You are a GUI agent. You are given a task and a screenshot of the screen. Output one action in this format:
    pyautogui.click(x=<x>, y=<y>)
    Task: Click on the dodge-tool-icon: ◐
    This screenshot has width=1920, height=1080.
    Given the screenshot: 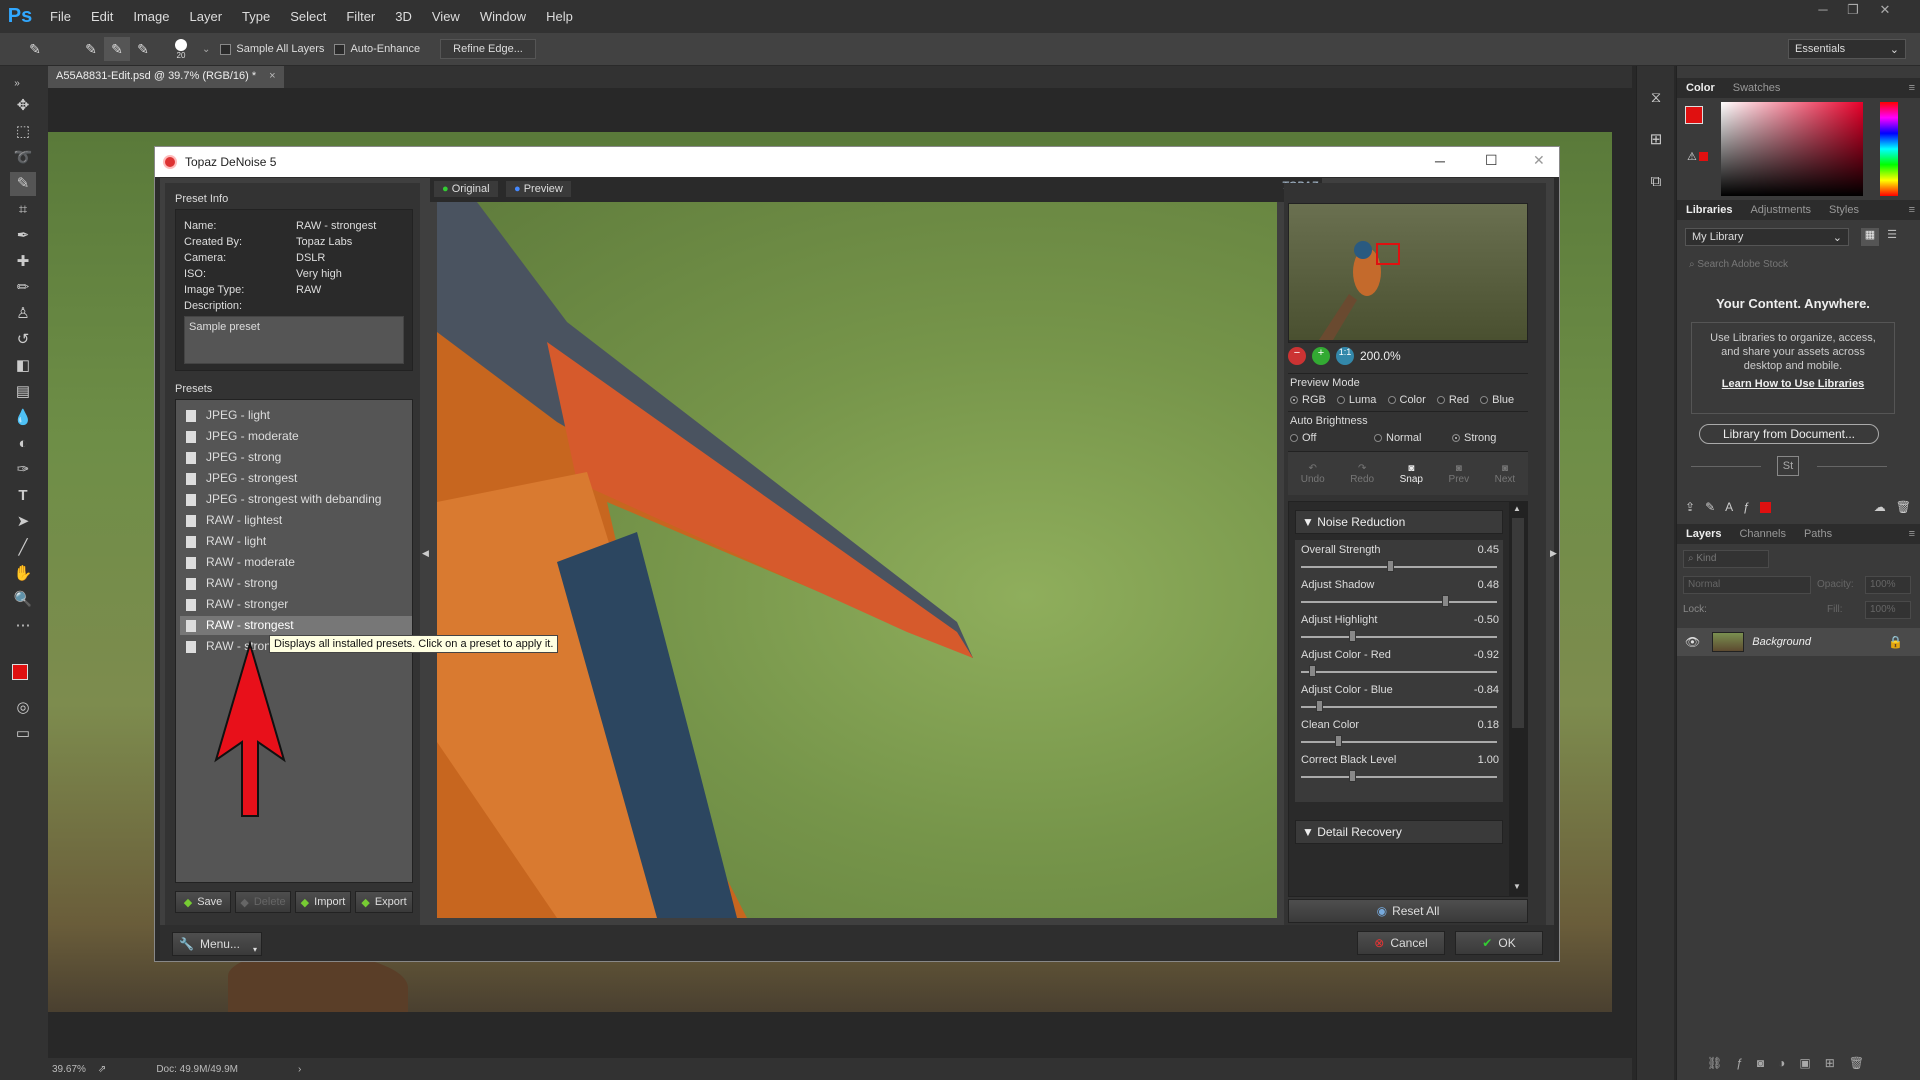 What is the action you would take?
    pyautogui.click(x=23, y=444)
    